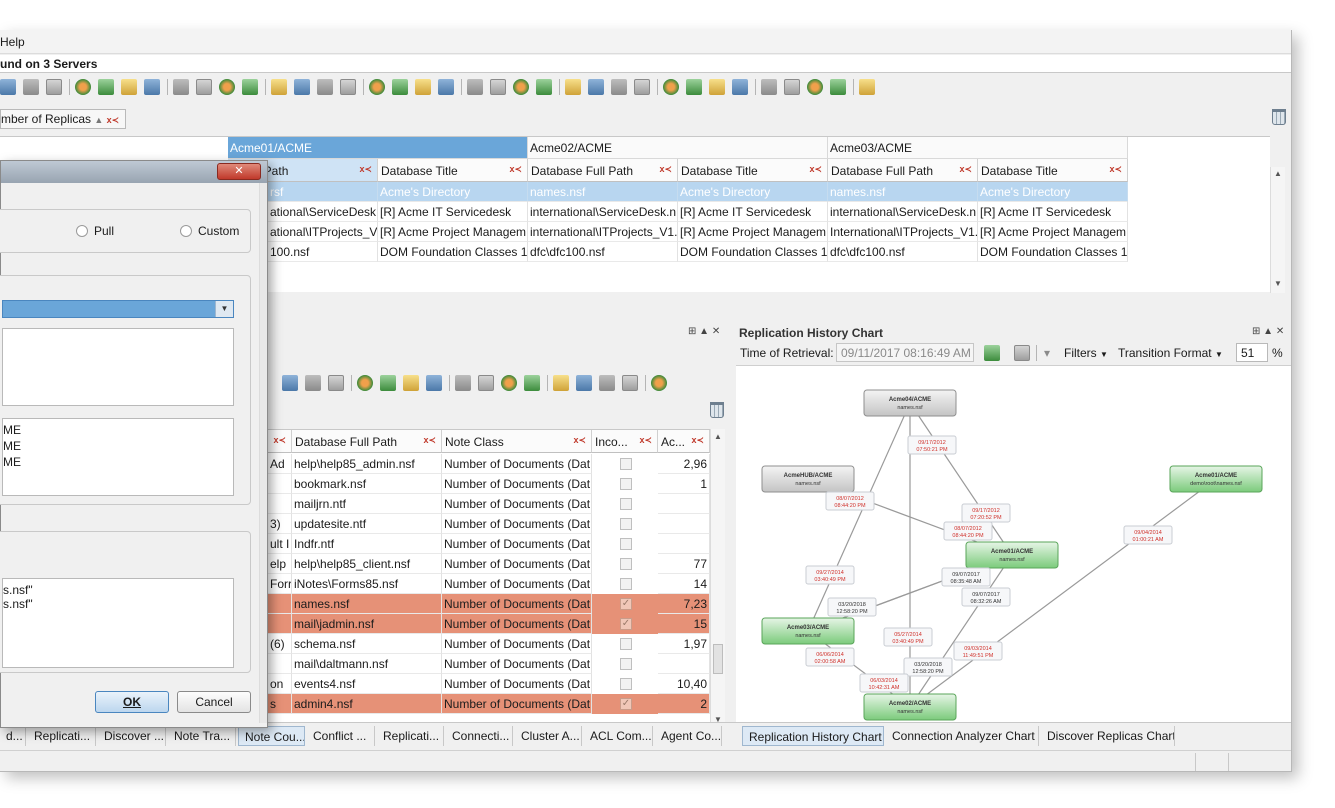  I want to click on ok-button: OK, so click(132, 702).